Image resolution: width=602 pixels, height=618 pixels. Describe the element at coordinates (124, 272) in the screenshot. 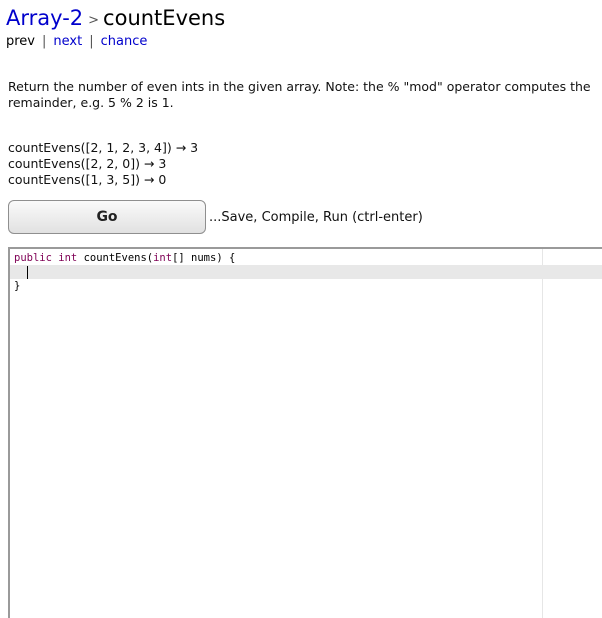

I see `code-text: public int countEvens(int[] nums) { }` at that location.